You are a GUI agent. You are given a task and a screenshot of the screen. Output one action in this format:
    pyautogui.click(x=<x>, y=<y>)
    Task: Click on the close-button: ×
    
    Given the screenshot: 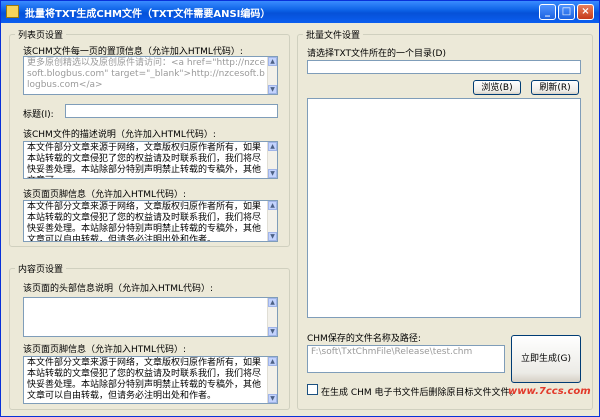 What is the action you would take?
    pyautogui.click(x=585, y=12)
    